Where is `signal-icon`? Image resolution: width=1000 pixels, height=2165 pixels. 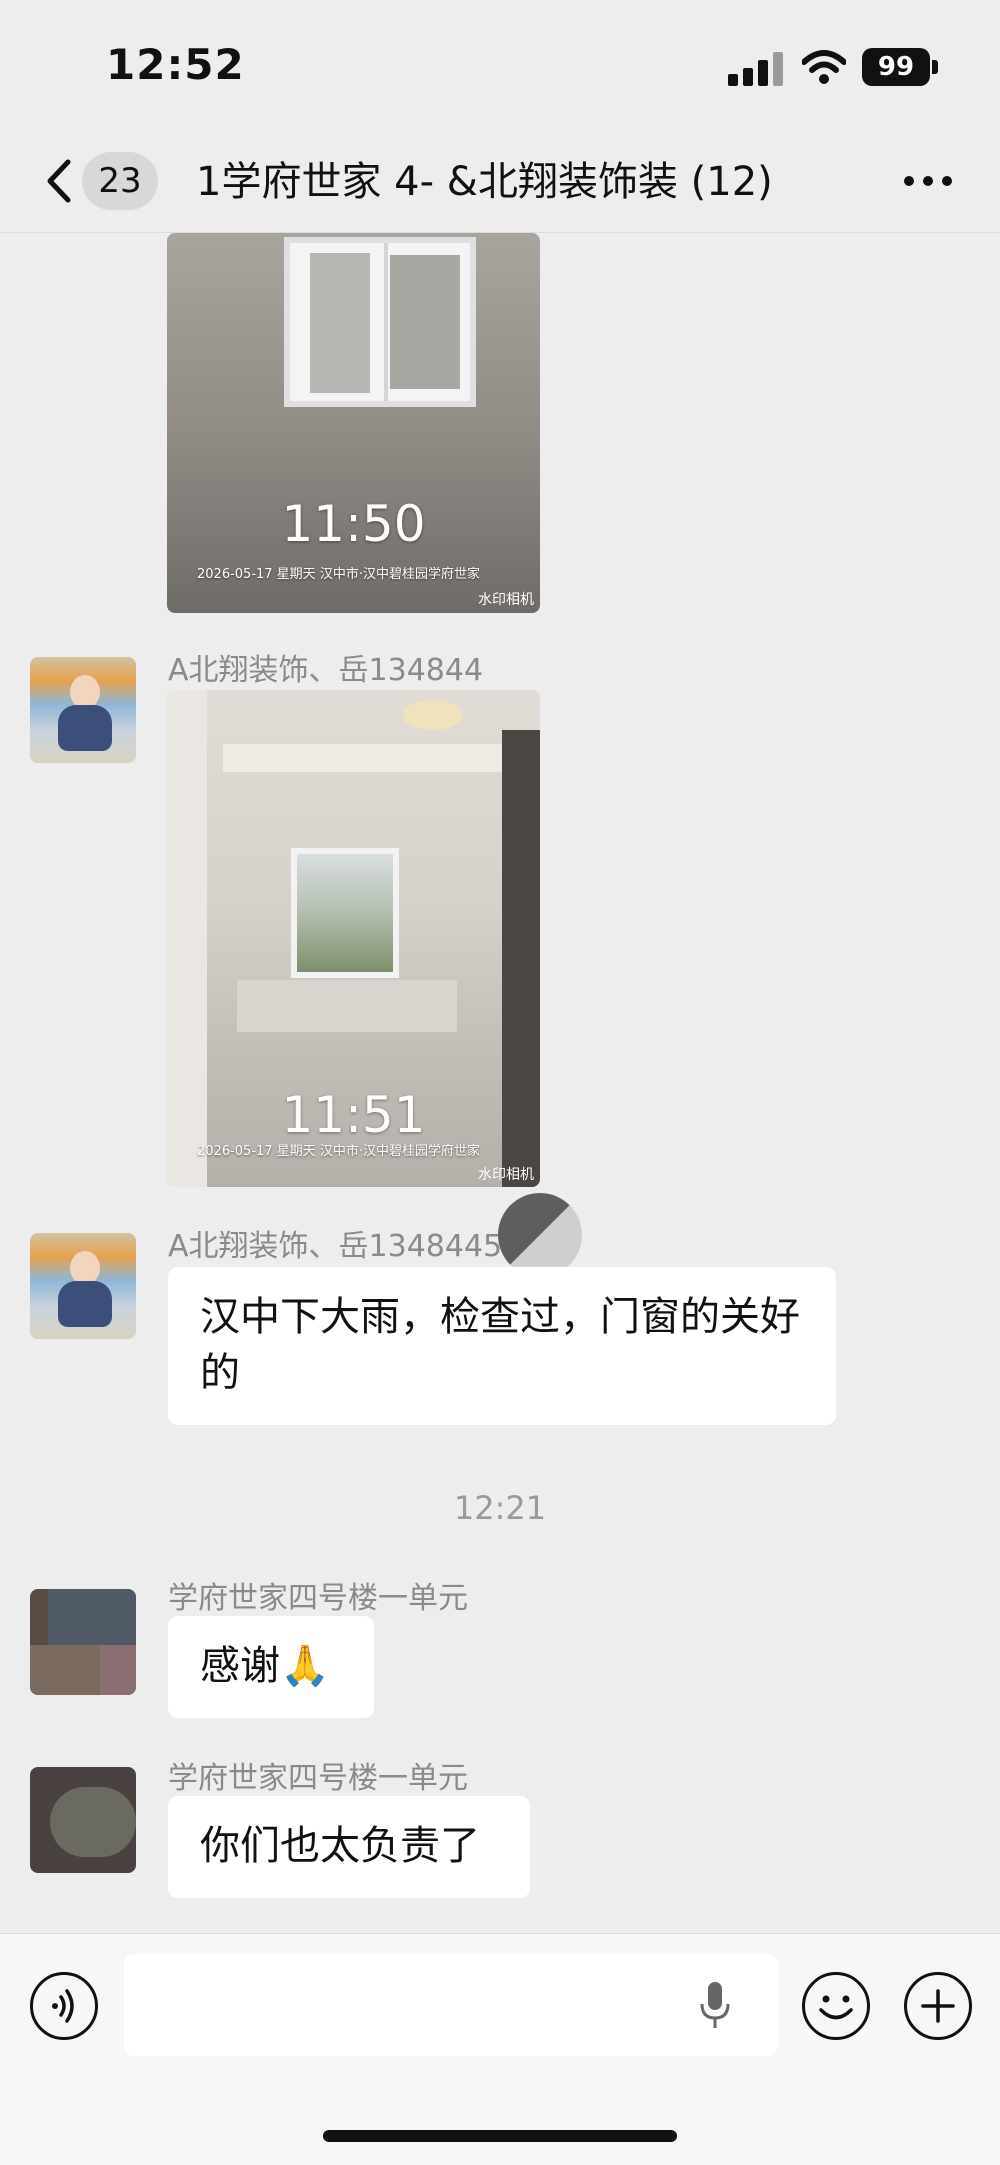
signal-icon is located at coordinates (756, 69).